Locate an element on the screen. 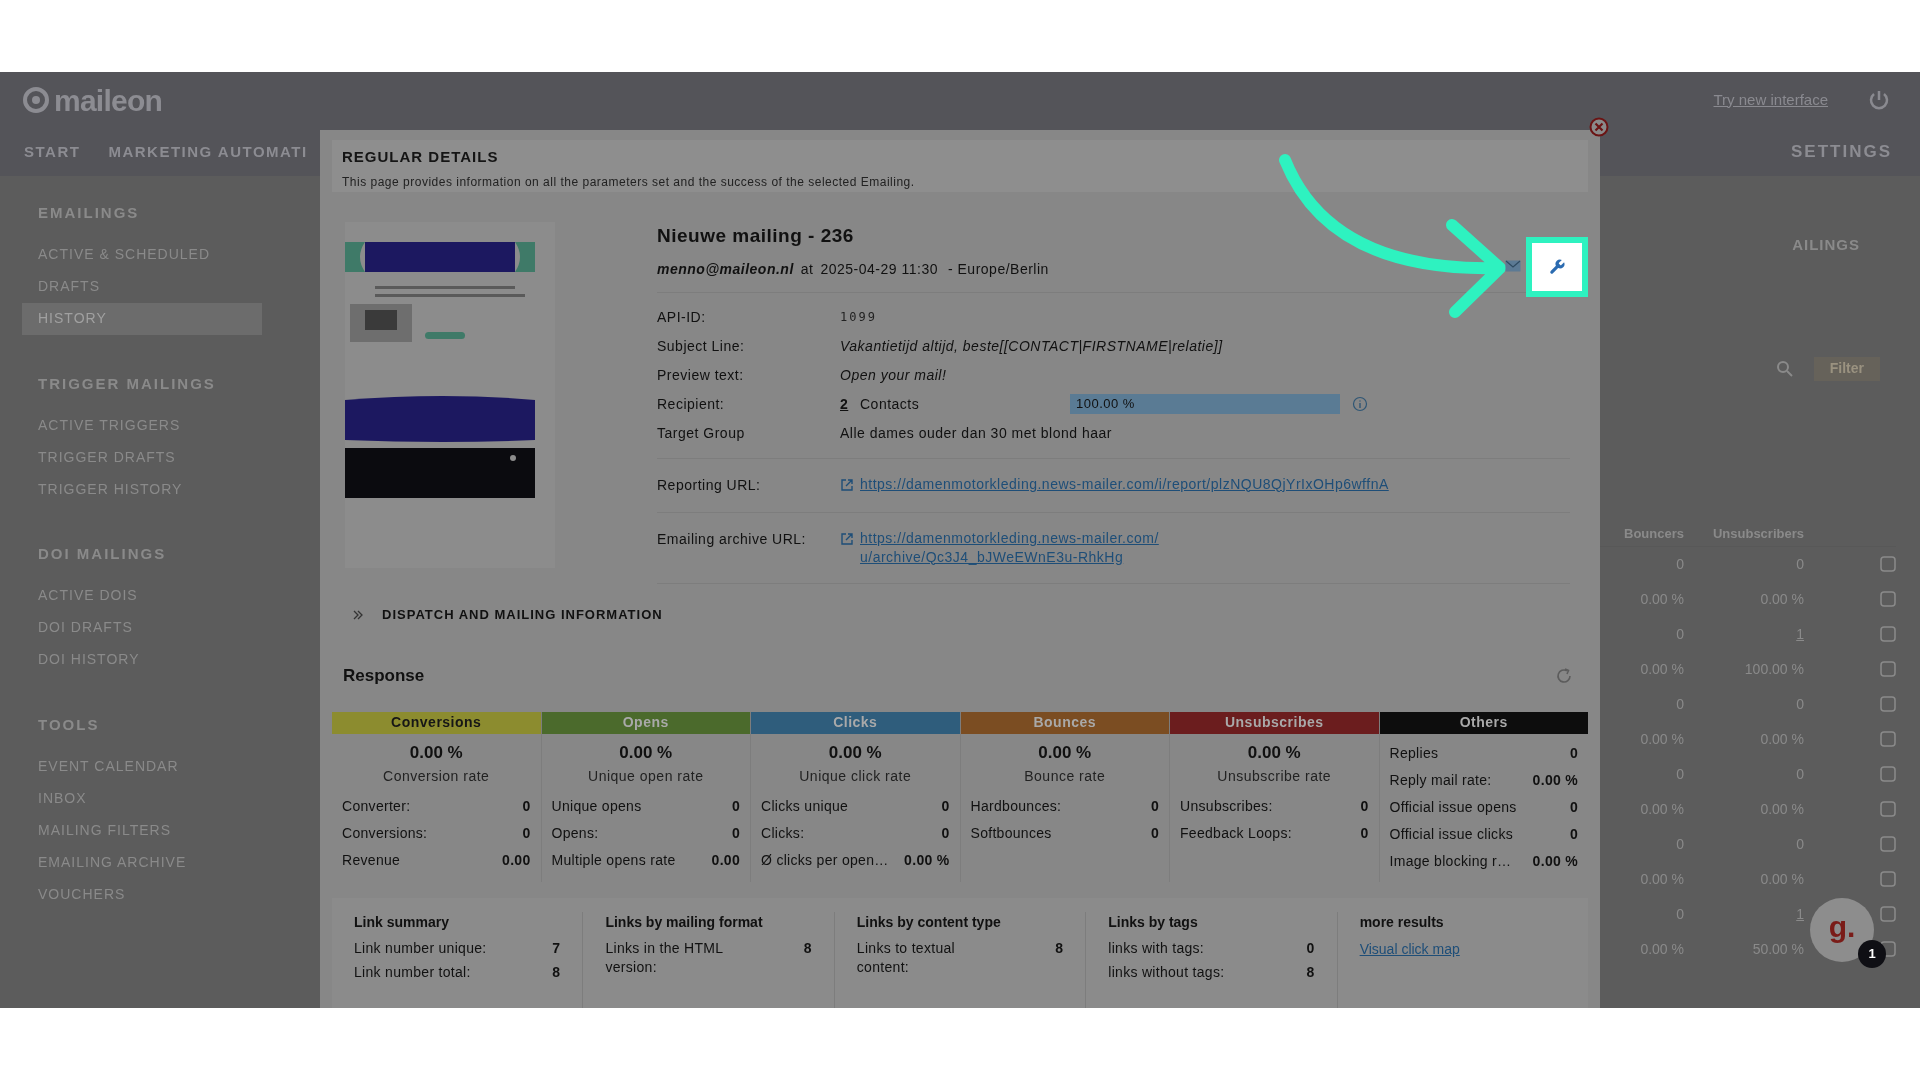  notification-badge: 1 is located at coordinates (1872, 954).